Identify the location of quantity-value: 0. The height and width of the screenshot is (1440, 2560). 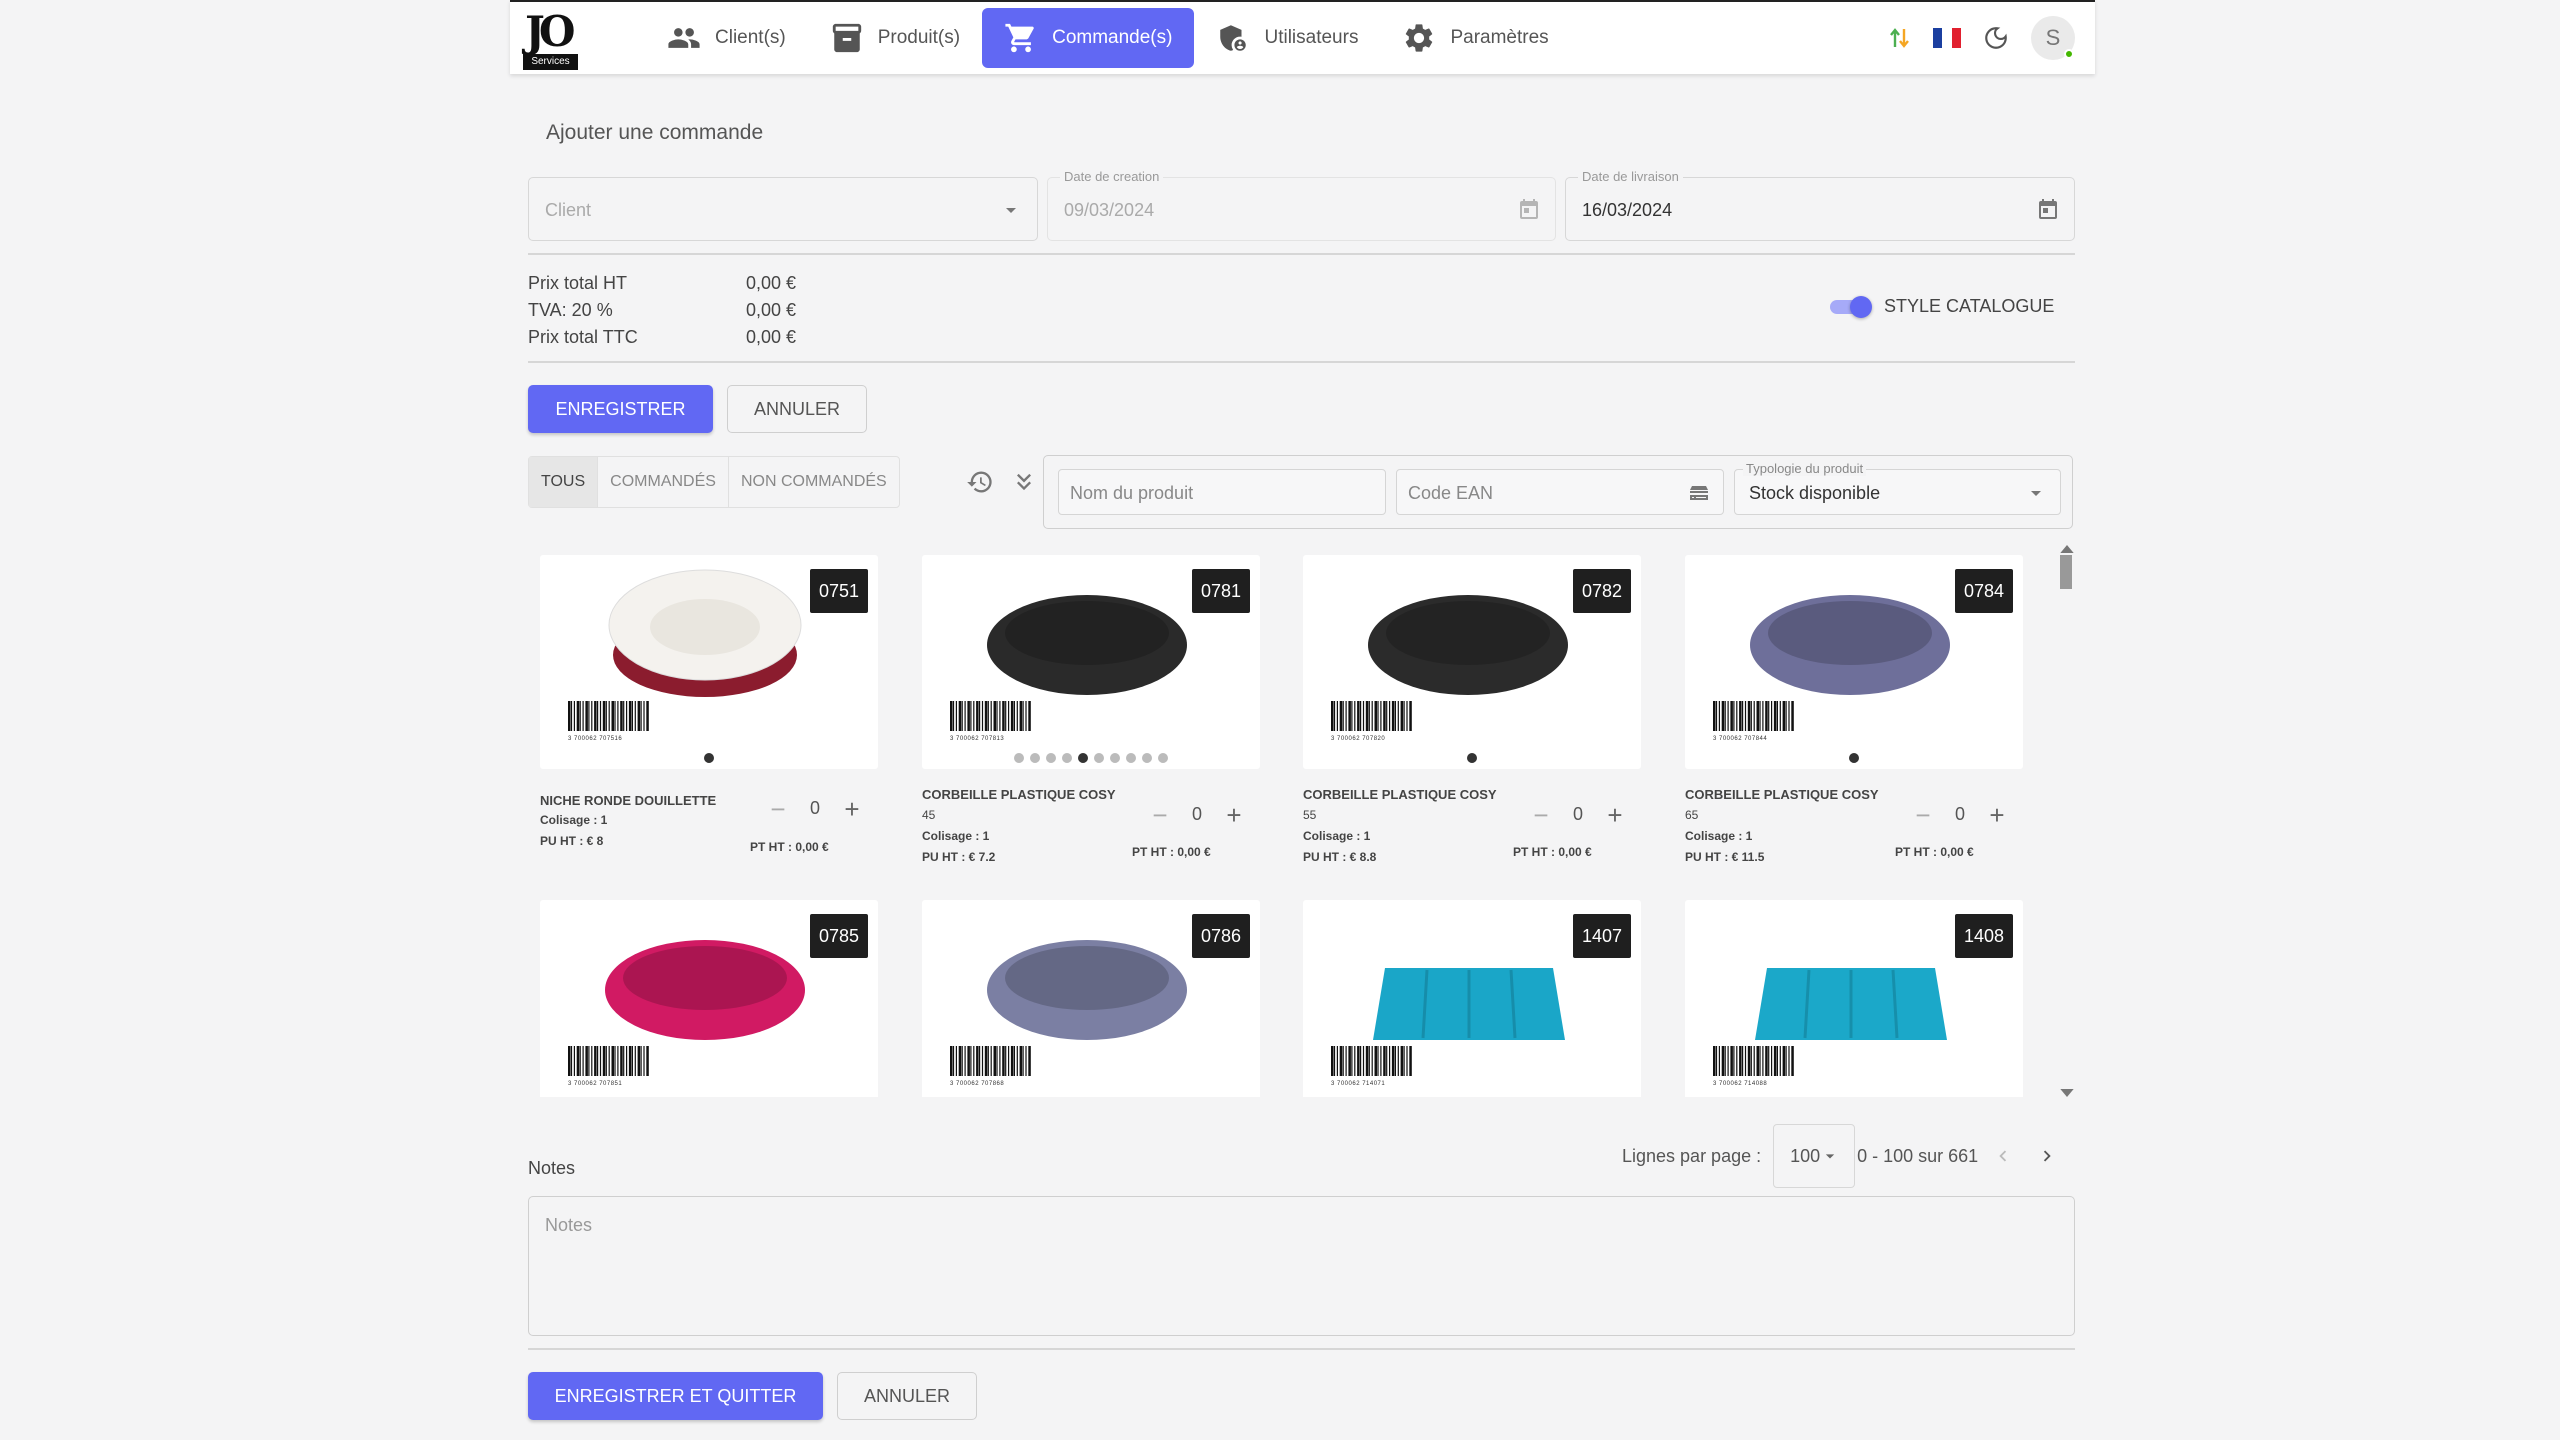
(1578, 814).